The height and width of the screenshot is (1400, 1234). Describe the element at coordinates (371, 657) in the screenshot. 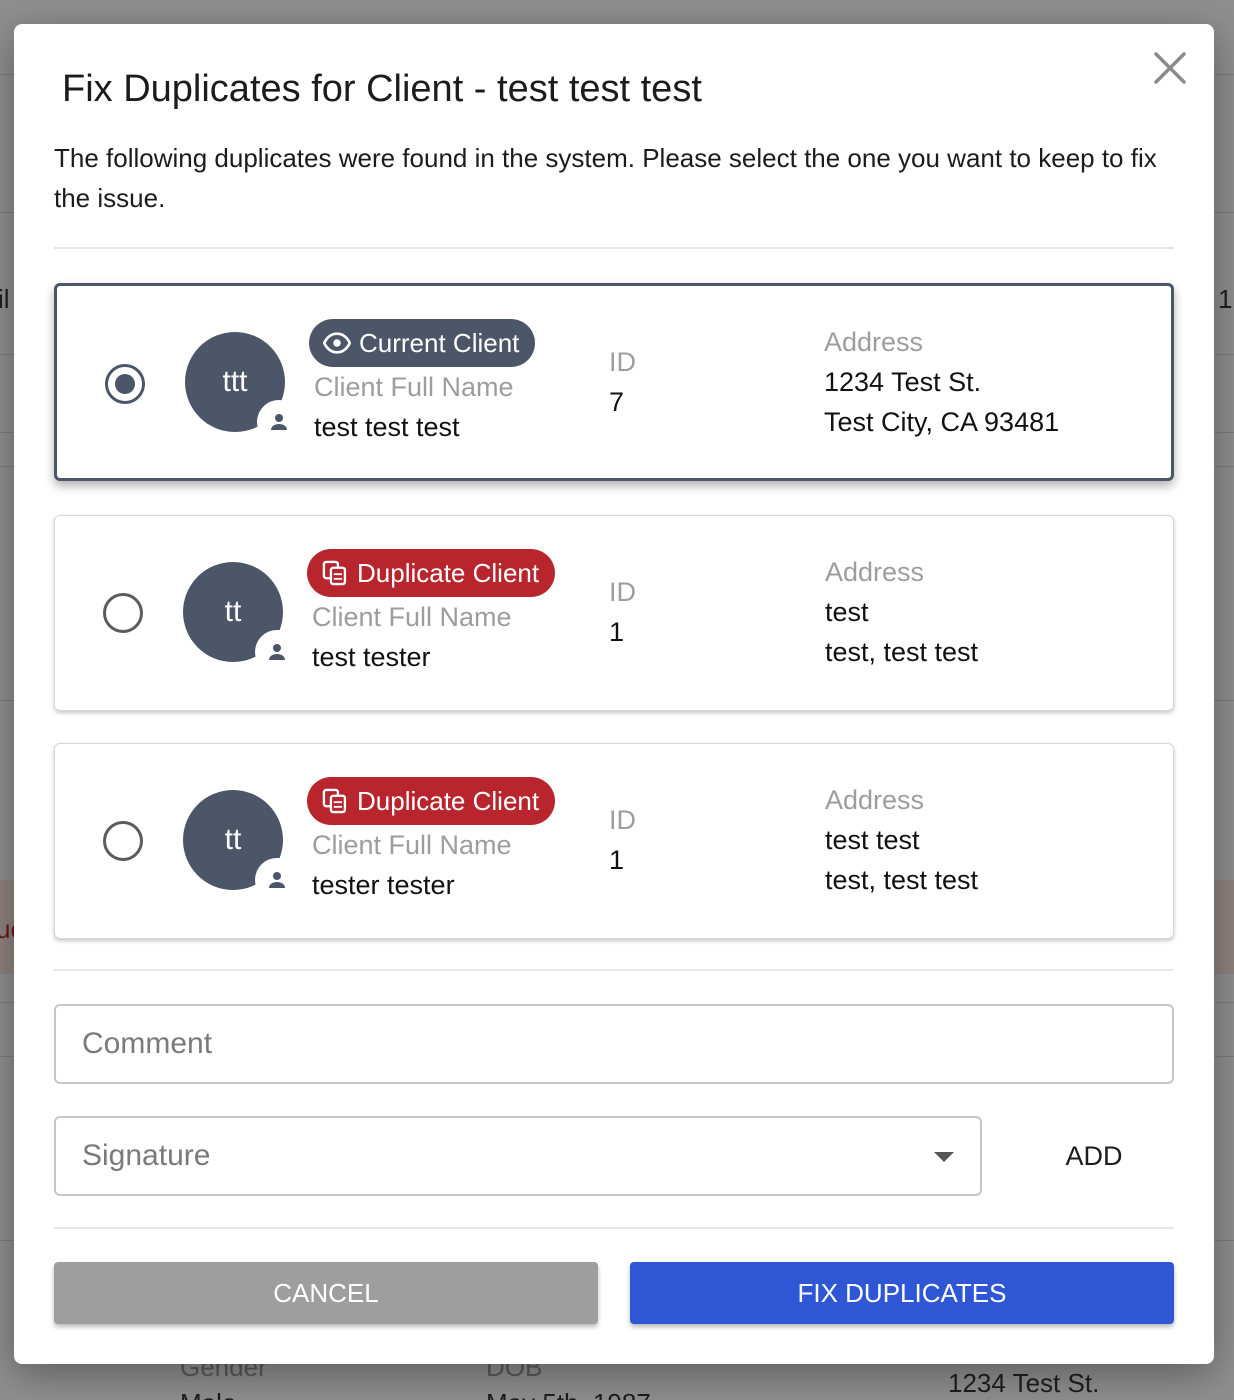

I see `client-name-value: test tester` at that location.